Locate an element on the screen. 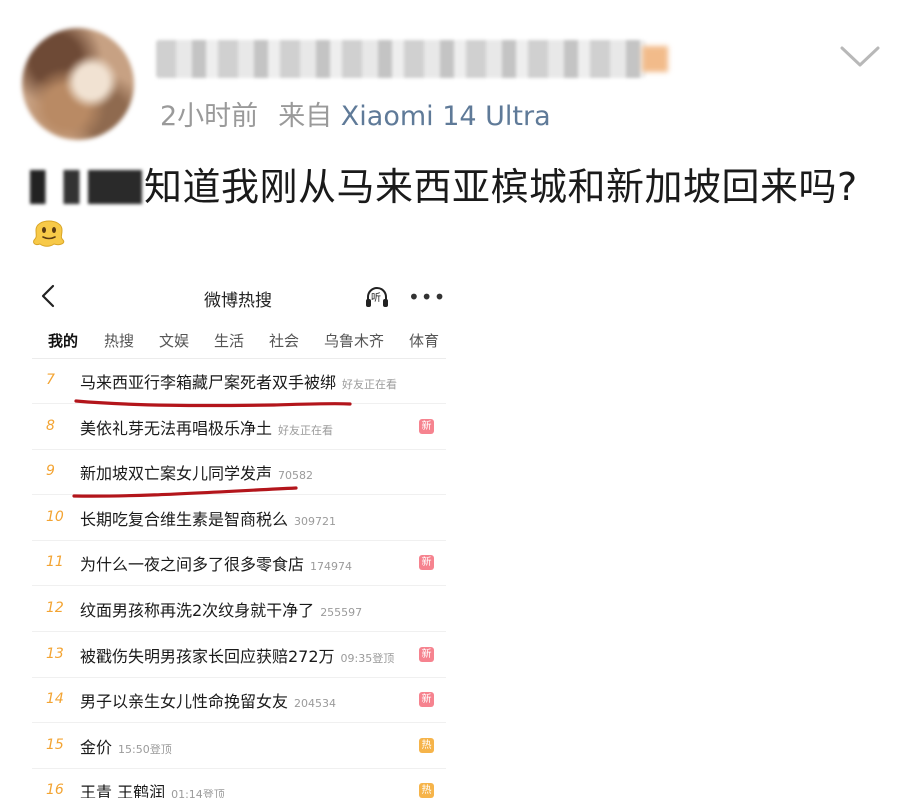  listen-label: 听 is located at coordinates (376, 298).